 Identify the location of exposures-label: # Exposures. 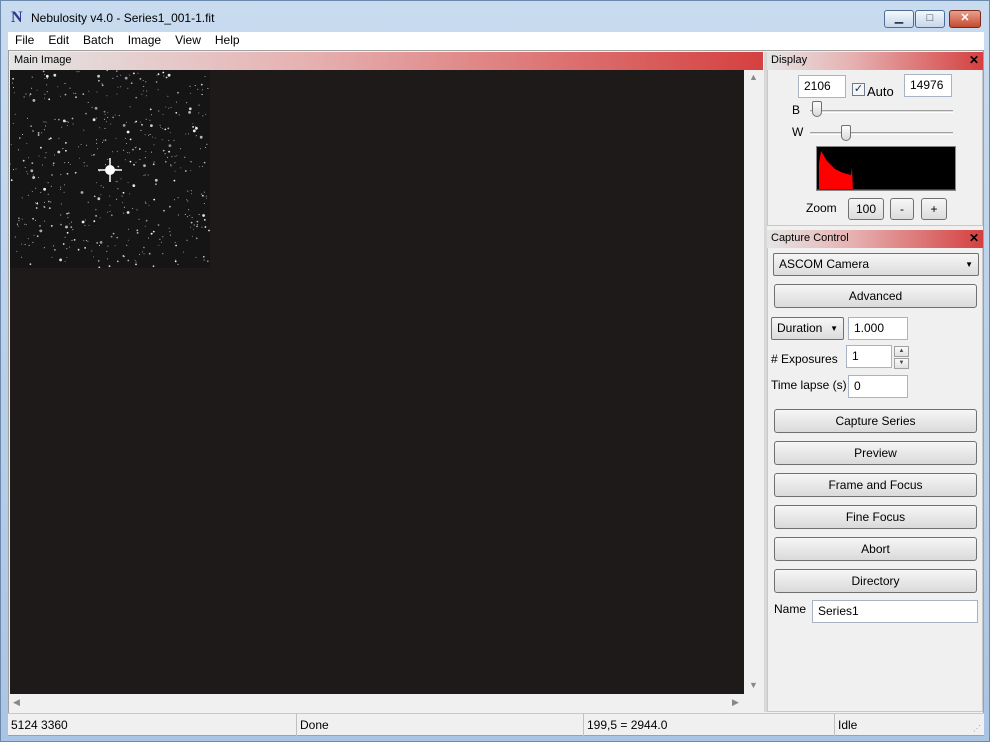
(804, 359).